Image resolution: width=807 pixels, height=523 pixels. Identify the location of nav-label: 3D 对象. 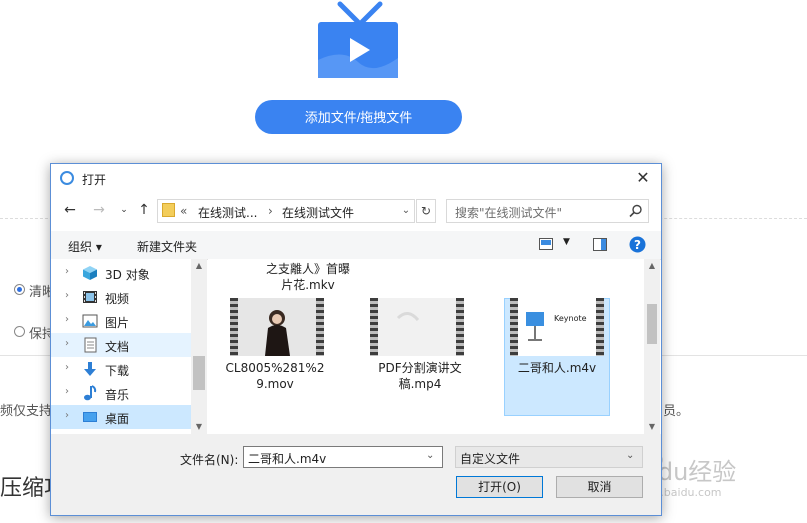
(127, 275).